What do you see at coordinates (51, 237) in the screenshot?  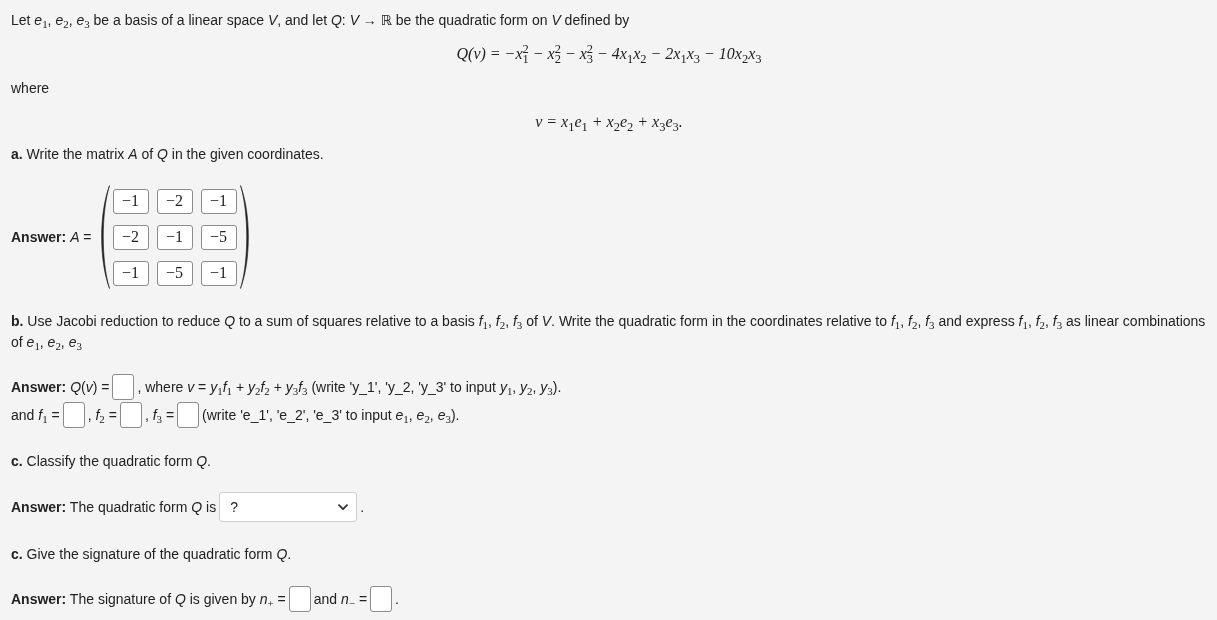 I see `answer-text: Answer: A =` at bounding box center [51, 237].